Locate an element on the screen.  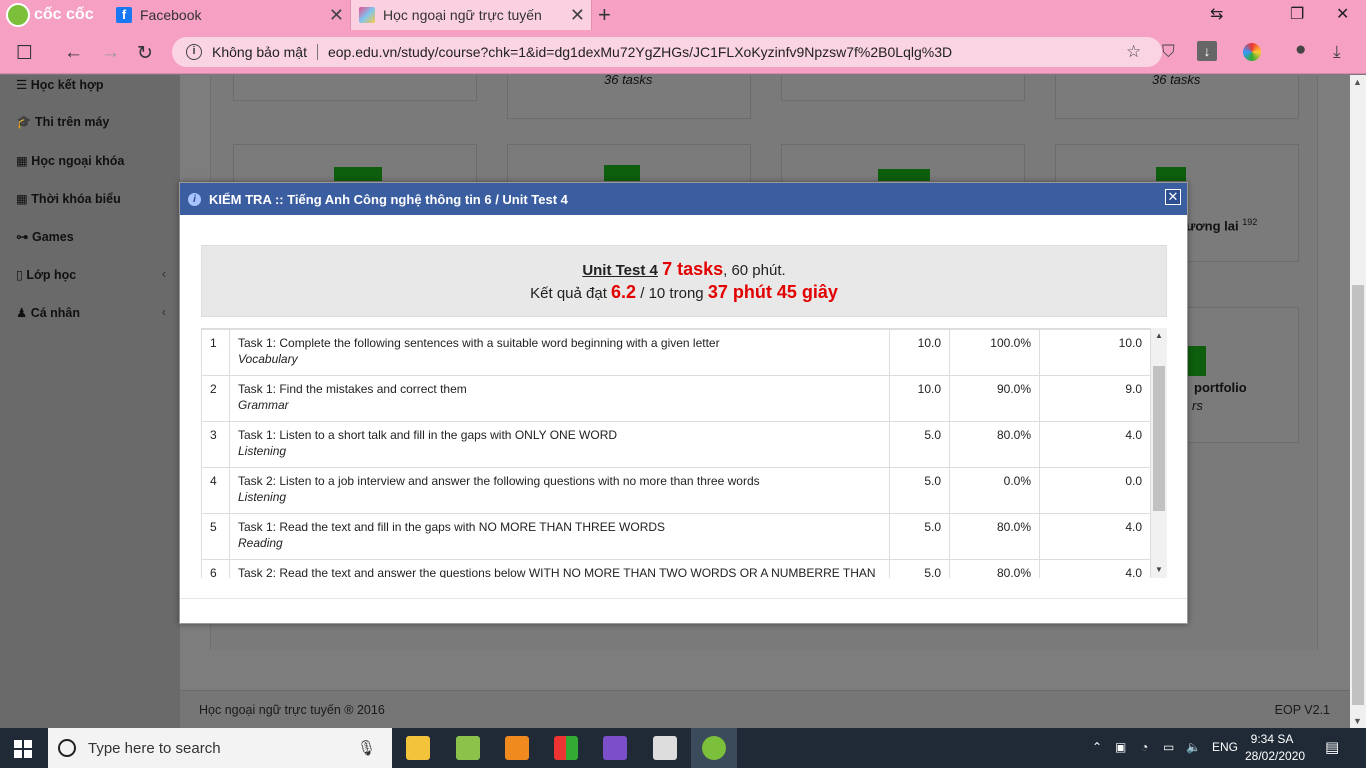
visual-studio-icon is located at coordinates (615, 748).